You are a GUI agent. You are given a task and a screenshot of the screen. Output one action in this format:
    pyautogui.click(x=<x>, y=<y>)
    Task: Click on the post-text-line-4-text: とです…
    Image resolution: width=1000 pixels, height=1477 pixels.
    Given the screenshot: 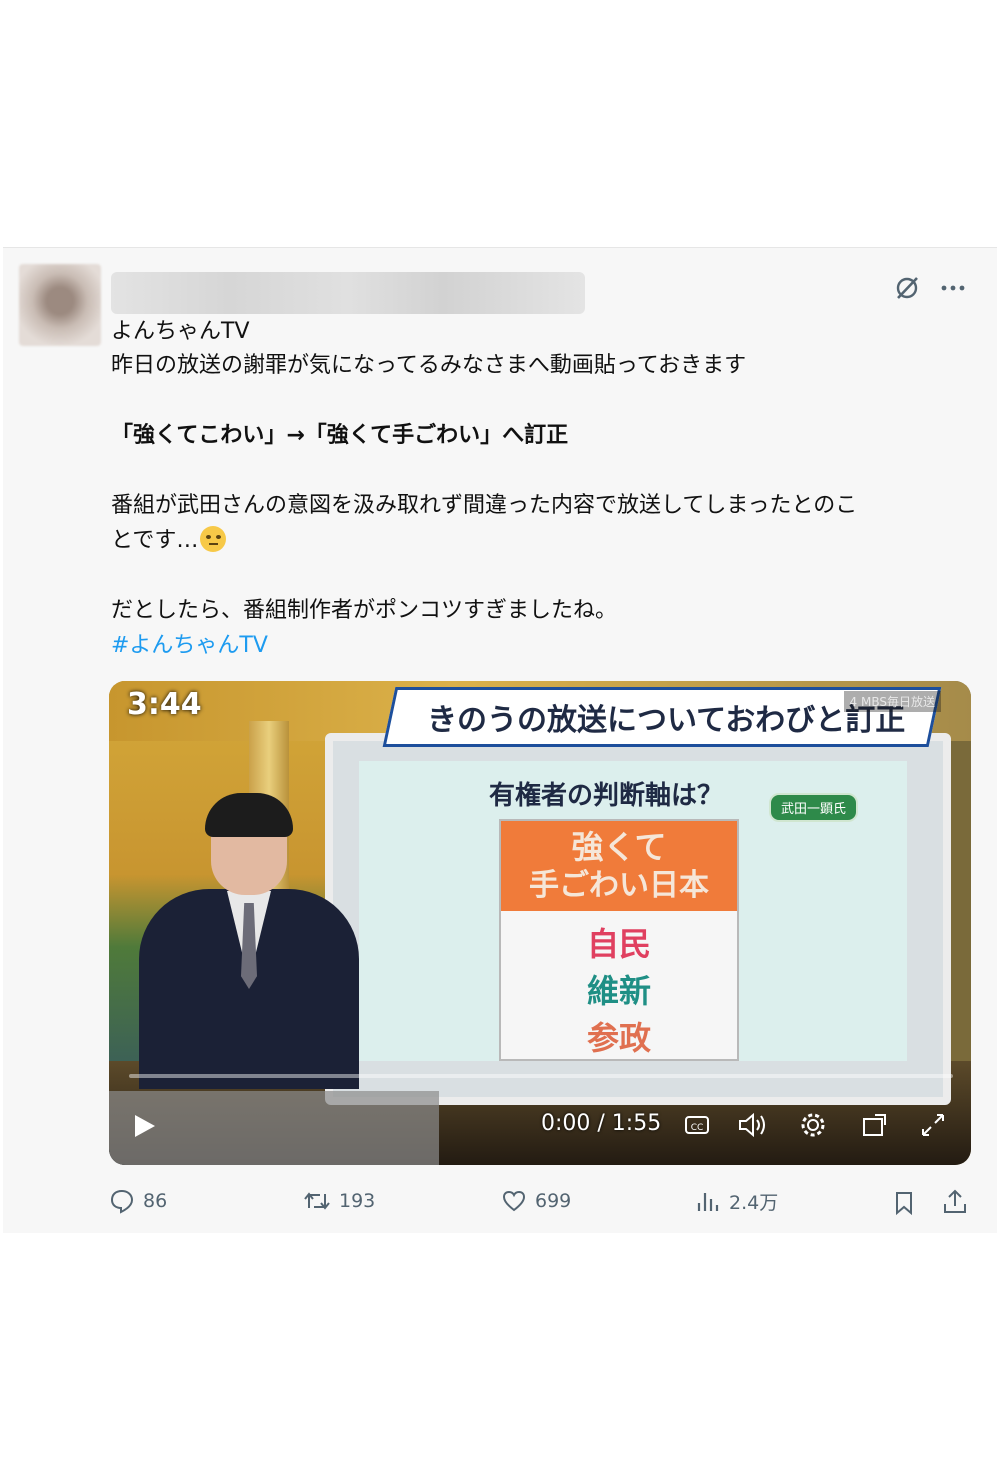 What is the action you would take?
    pyautogui.click(x=155, y=540)
    